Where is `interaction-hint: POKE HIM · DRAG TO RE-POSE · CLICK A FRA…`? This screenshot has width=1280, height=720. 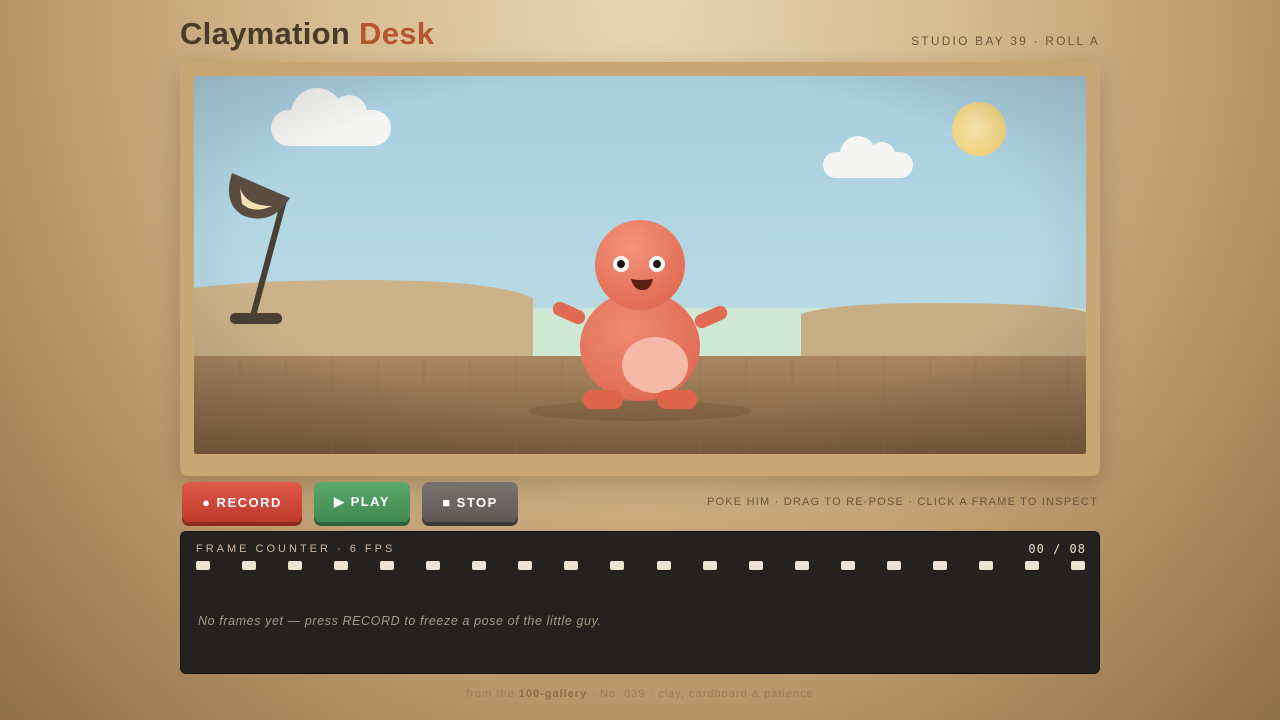 interaction-hint: POKE HIM · DRAG TO RE-POSE · CLICK A FRA… is located at coordinates (902, 502).